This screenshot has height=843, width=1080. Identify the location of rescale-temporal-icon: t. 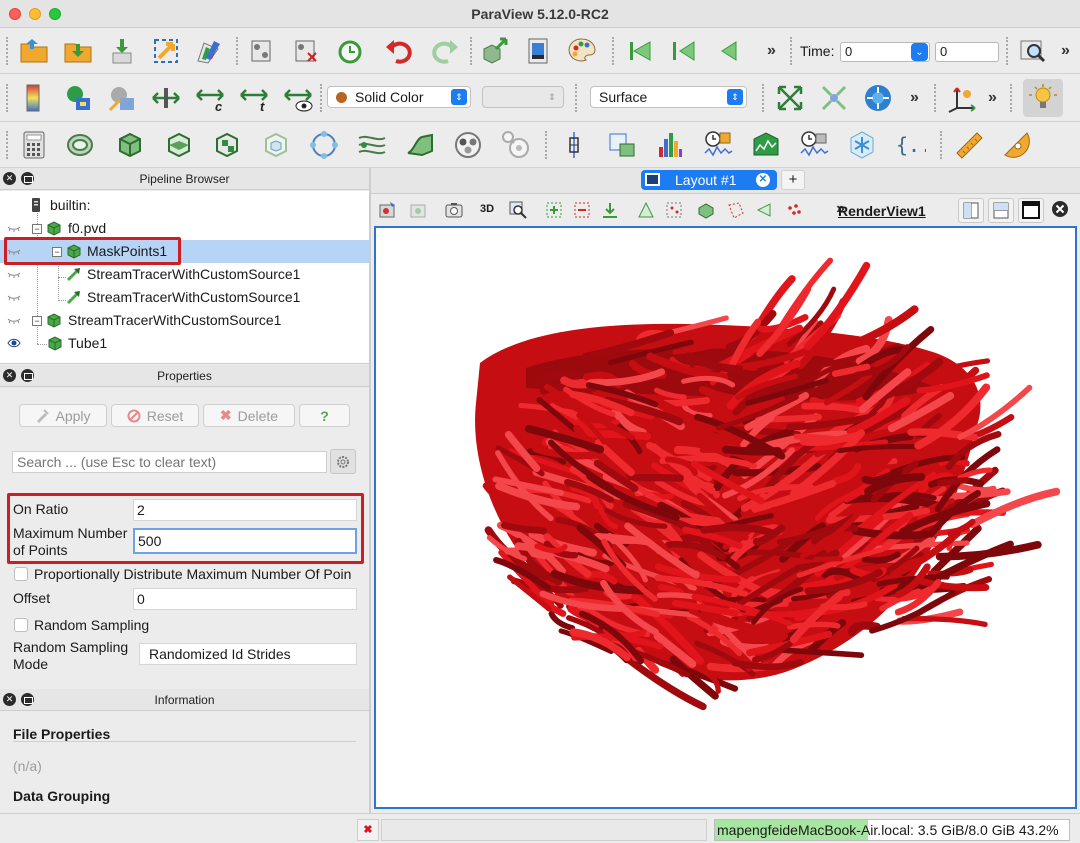
(254, 98).